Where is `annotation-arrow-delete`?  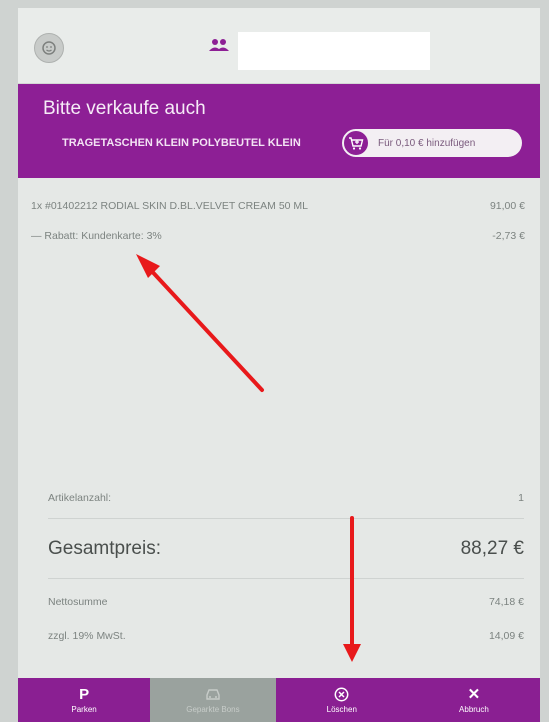 annotation-arrow-delete is located at coordinates (352, 589).